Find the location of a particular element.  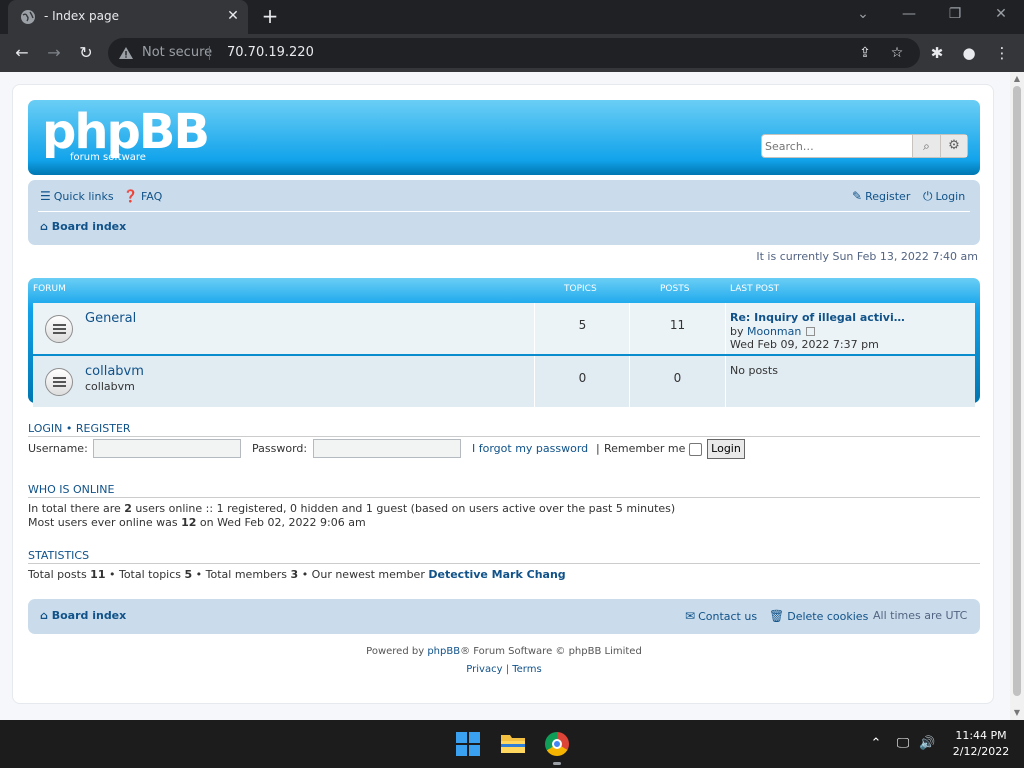

remember-me-label: Remember me is located at coordinates (644, 448).